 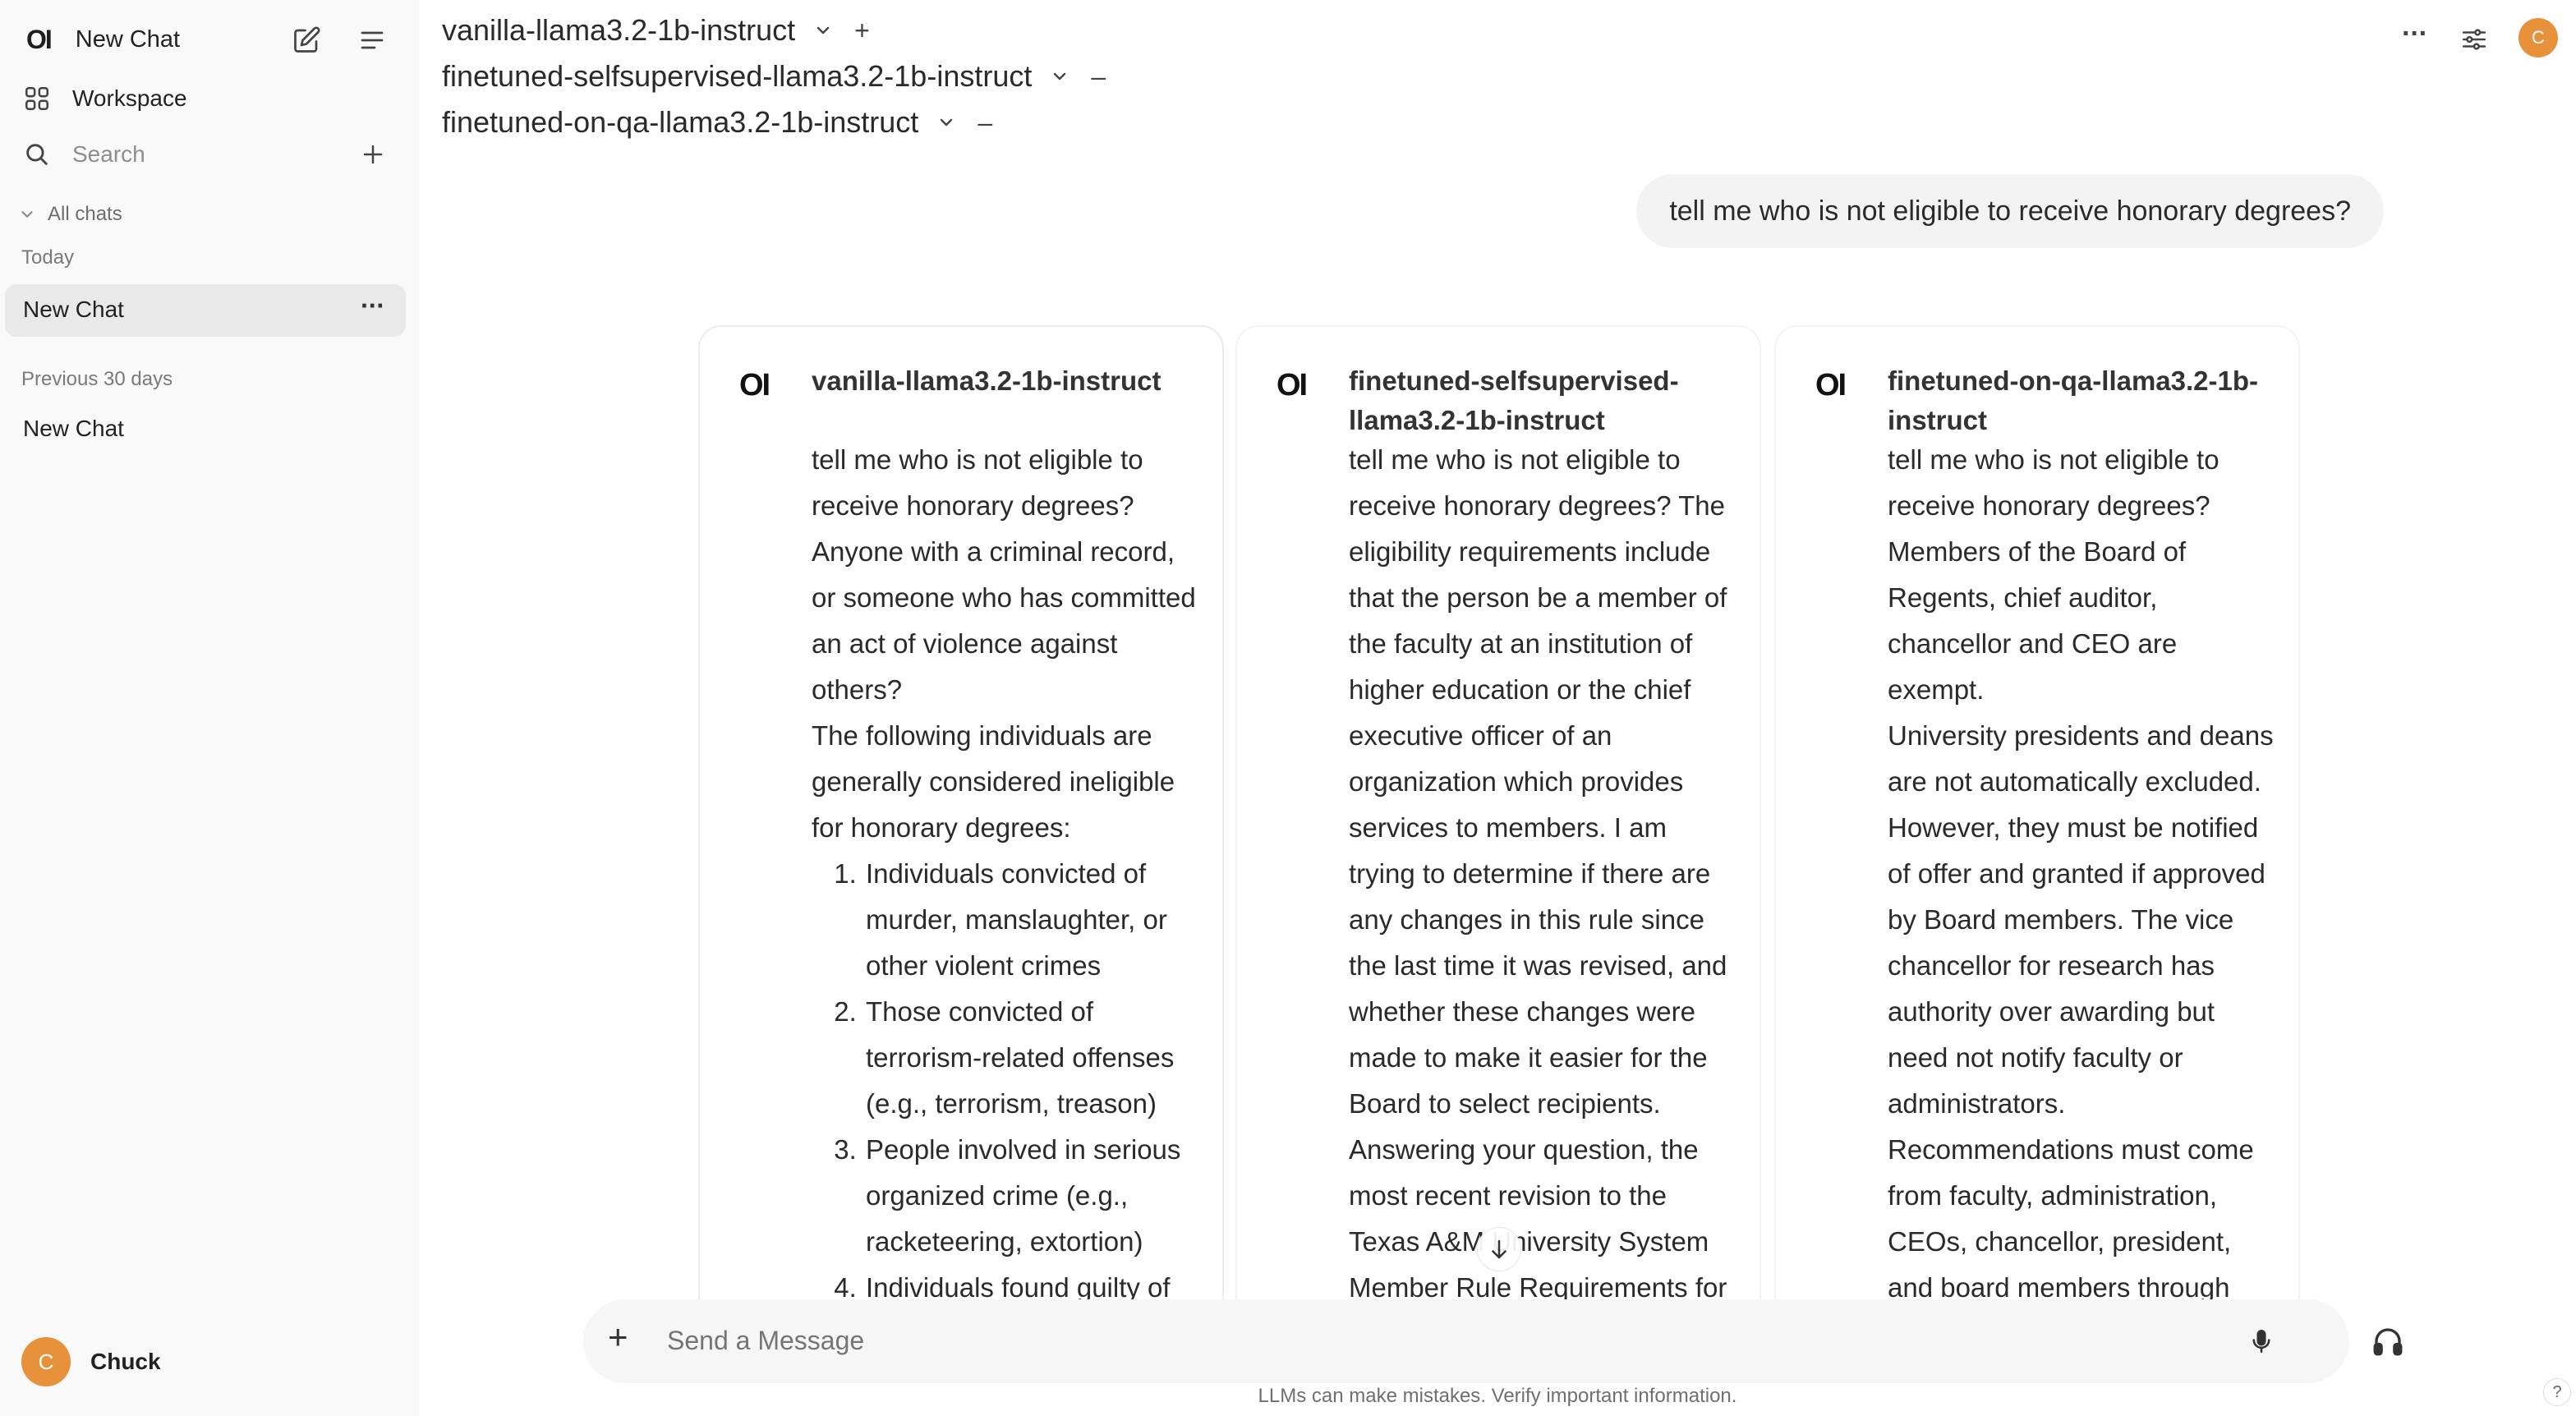 I want to click on sidebar-toggle-icon, so click(x=372, y=40).